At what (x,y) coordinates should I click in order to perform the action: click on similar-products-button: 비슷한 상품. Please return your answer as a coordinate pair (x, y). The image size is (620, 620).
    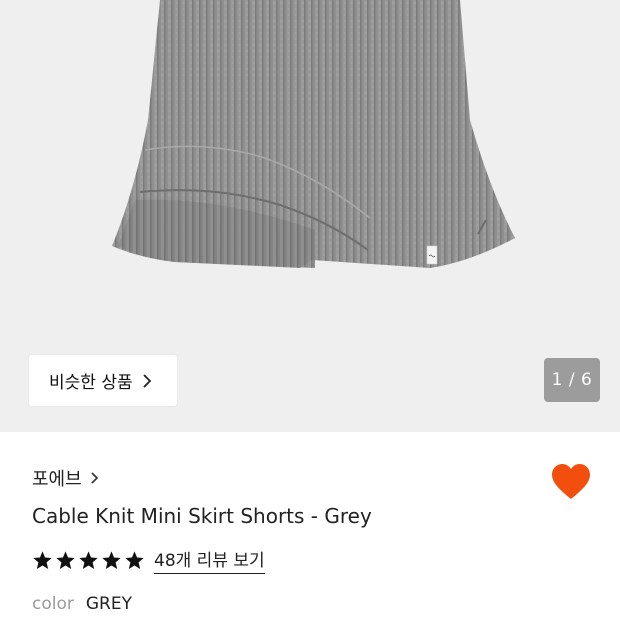
    Looking at the image, I should click on (103, 380).